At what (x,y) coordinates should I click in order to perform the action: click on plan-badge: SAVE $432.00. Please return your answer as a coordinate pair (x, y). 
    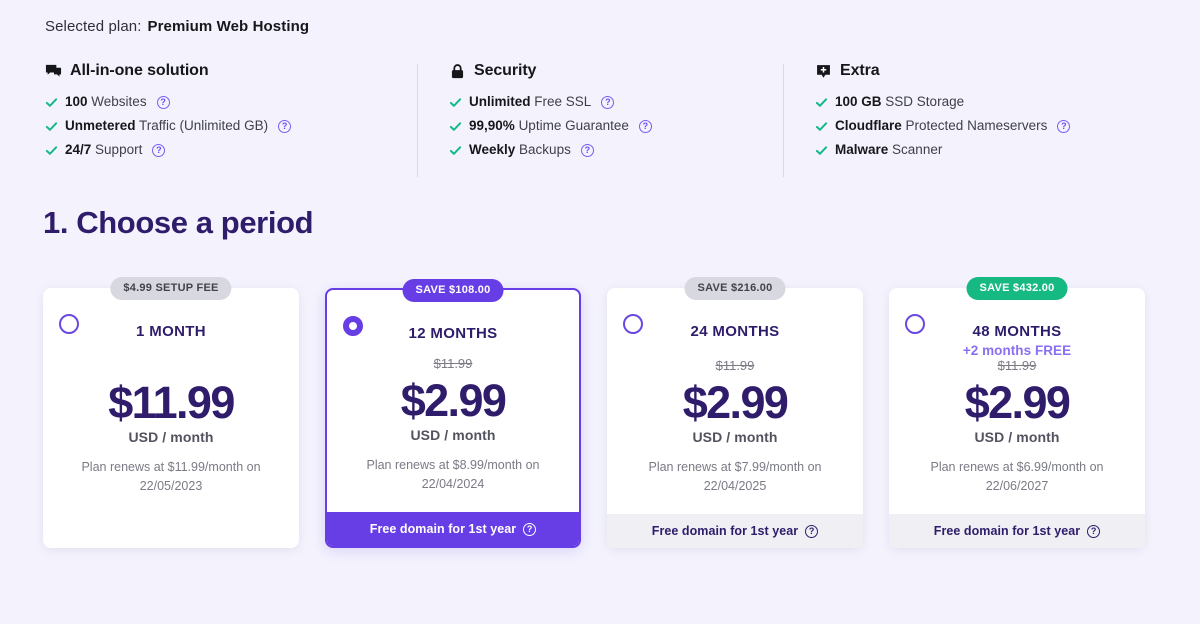
    Looking at the image, I should click on (1017, 288).